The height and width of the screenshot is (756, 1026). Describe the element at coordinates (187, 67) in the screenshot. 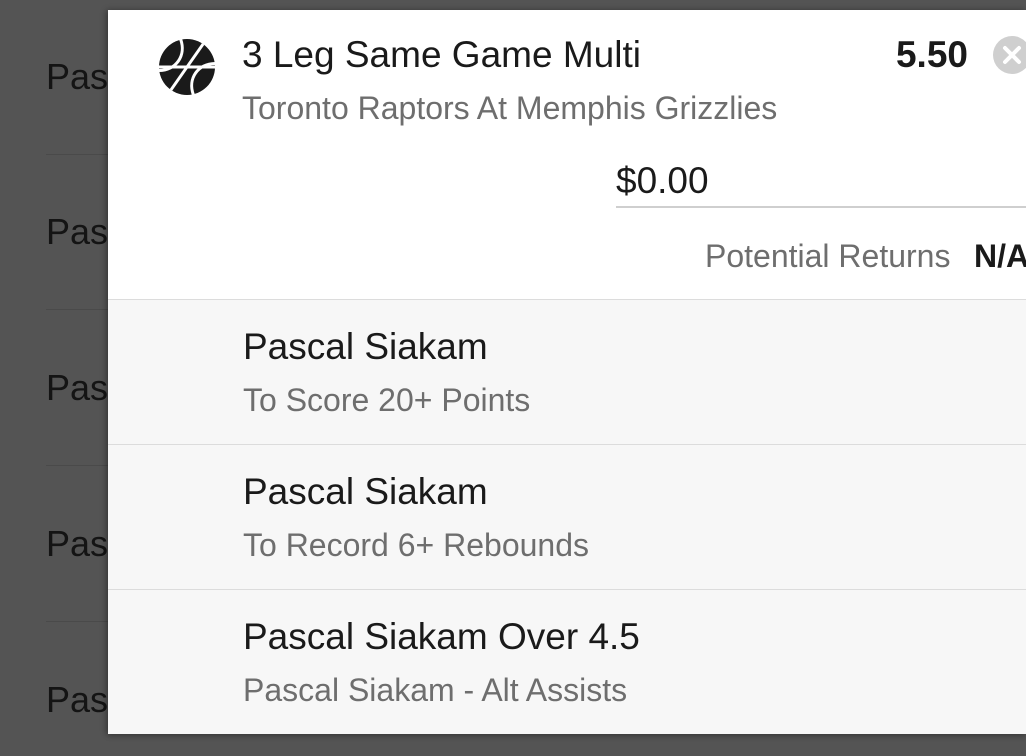

I see `basketball-icon` at that location.